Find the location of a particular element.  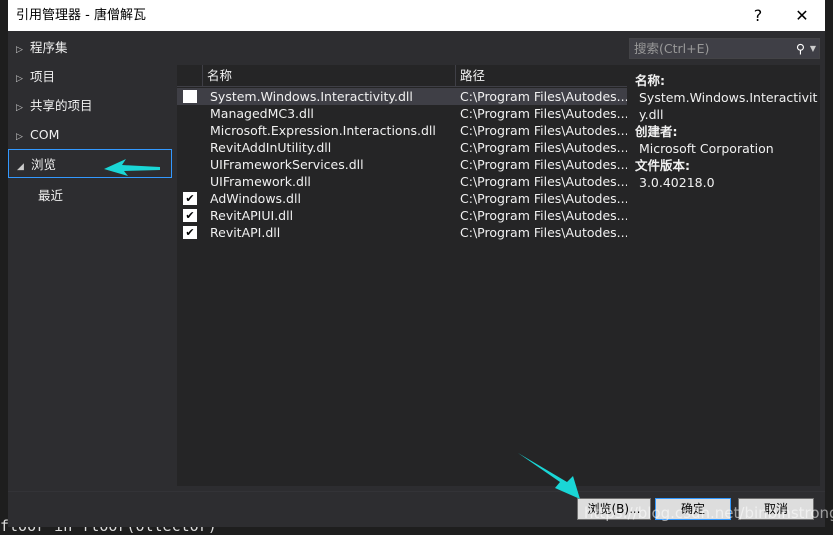

column-header-path: 路径 is located at coordinates (541, 76).